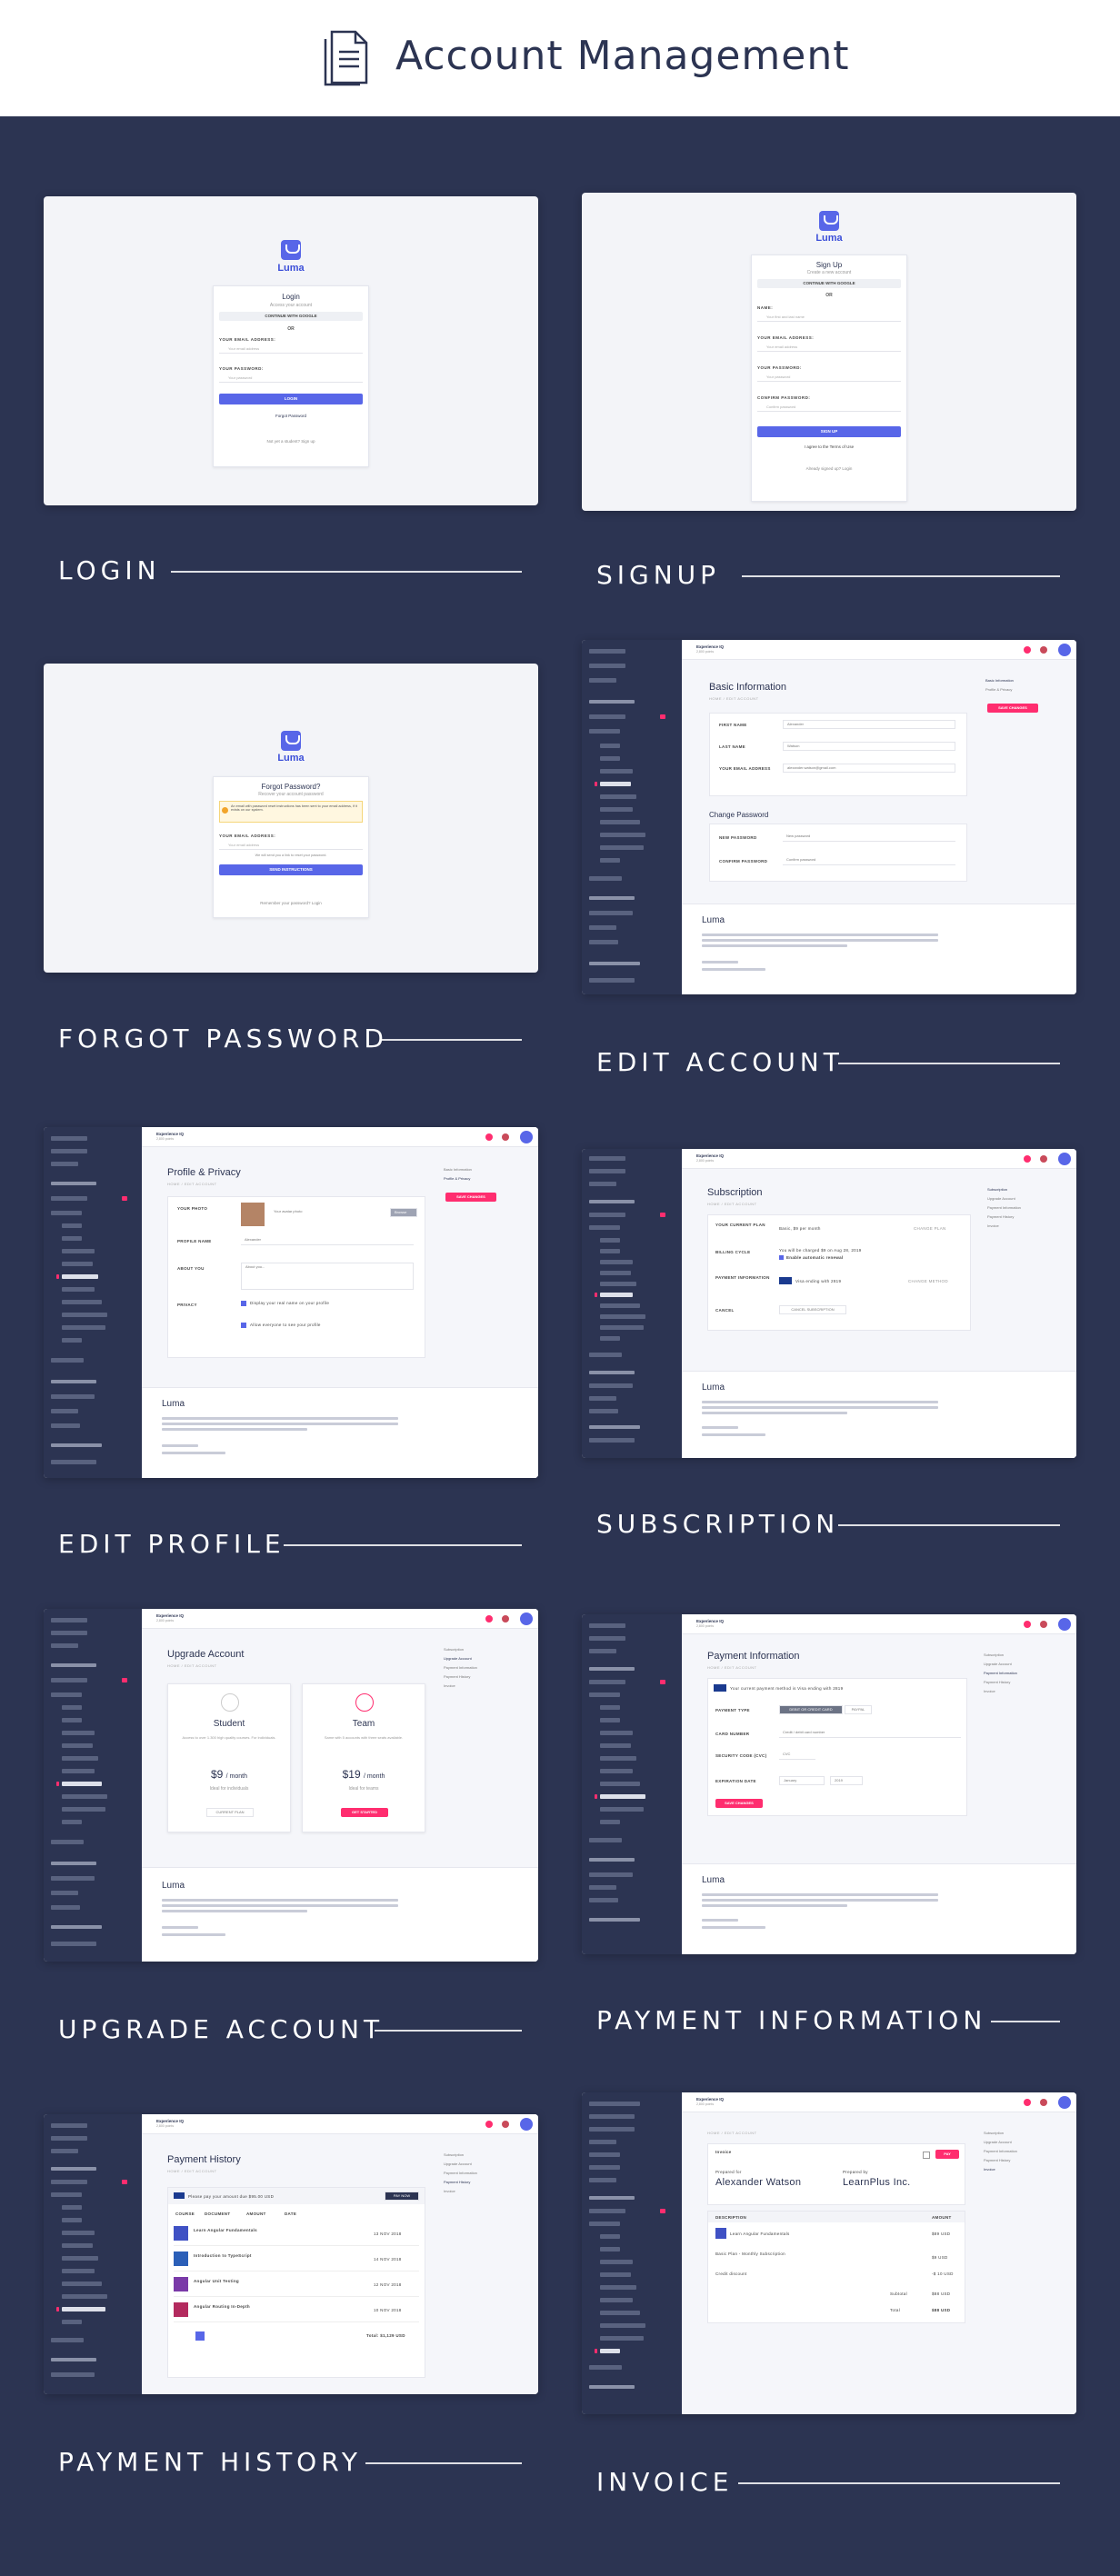 The image size is (1120, 2576). I want to click on login-link: Already signed up? Login, so click(829, 469).